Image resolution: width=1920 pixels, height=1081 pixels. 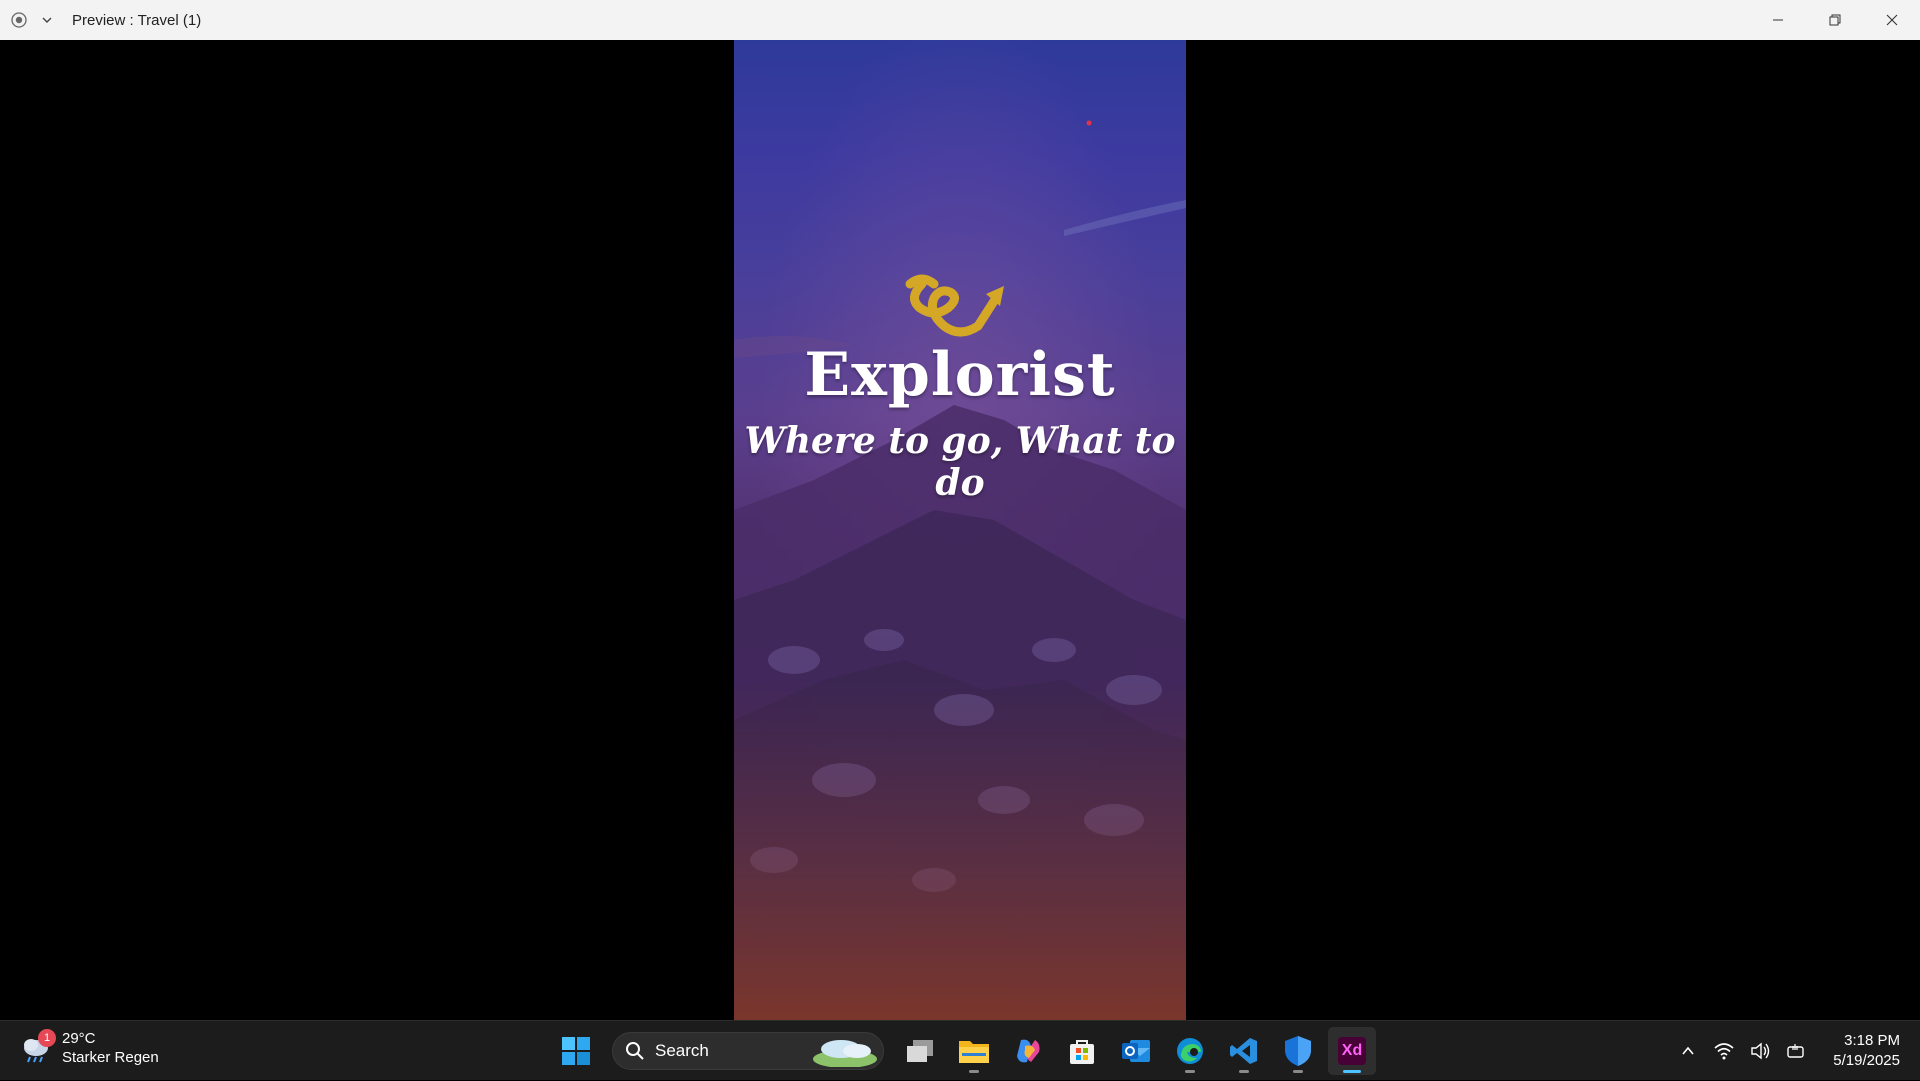 I want to click on search-icon, so click(x=635, y=1051).